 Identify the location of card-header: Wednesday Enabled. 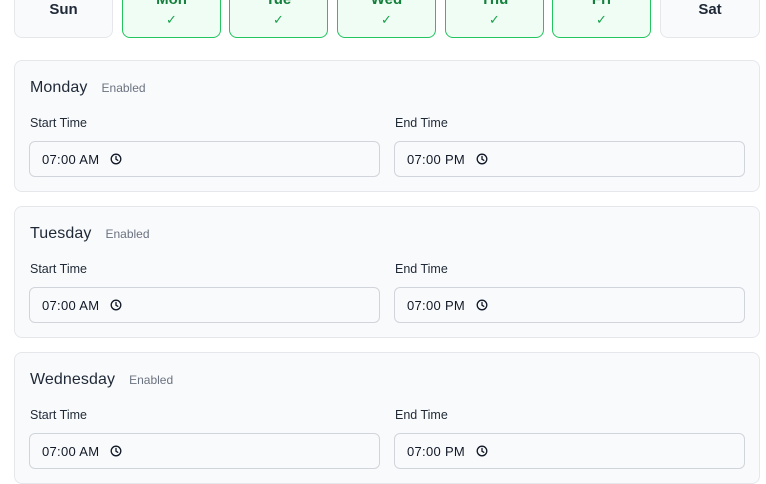
(101, 381).